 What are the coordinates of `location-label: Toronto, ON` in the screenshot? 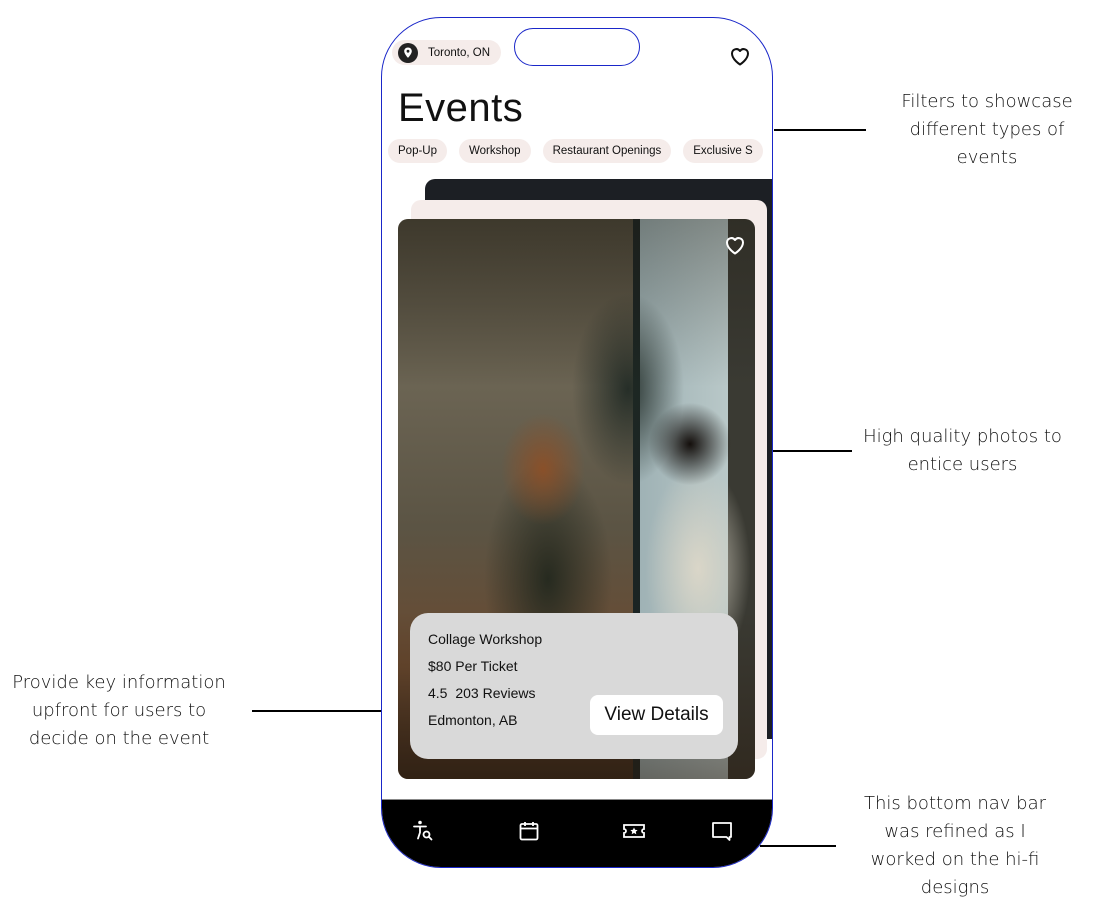 It's located at (459, 52).